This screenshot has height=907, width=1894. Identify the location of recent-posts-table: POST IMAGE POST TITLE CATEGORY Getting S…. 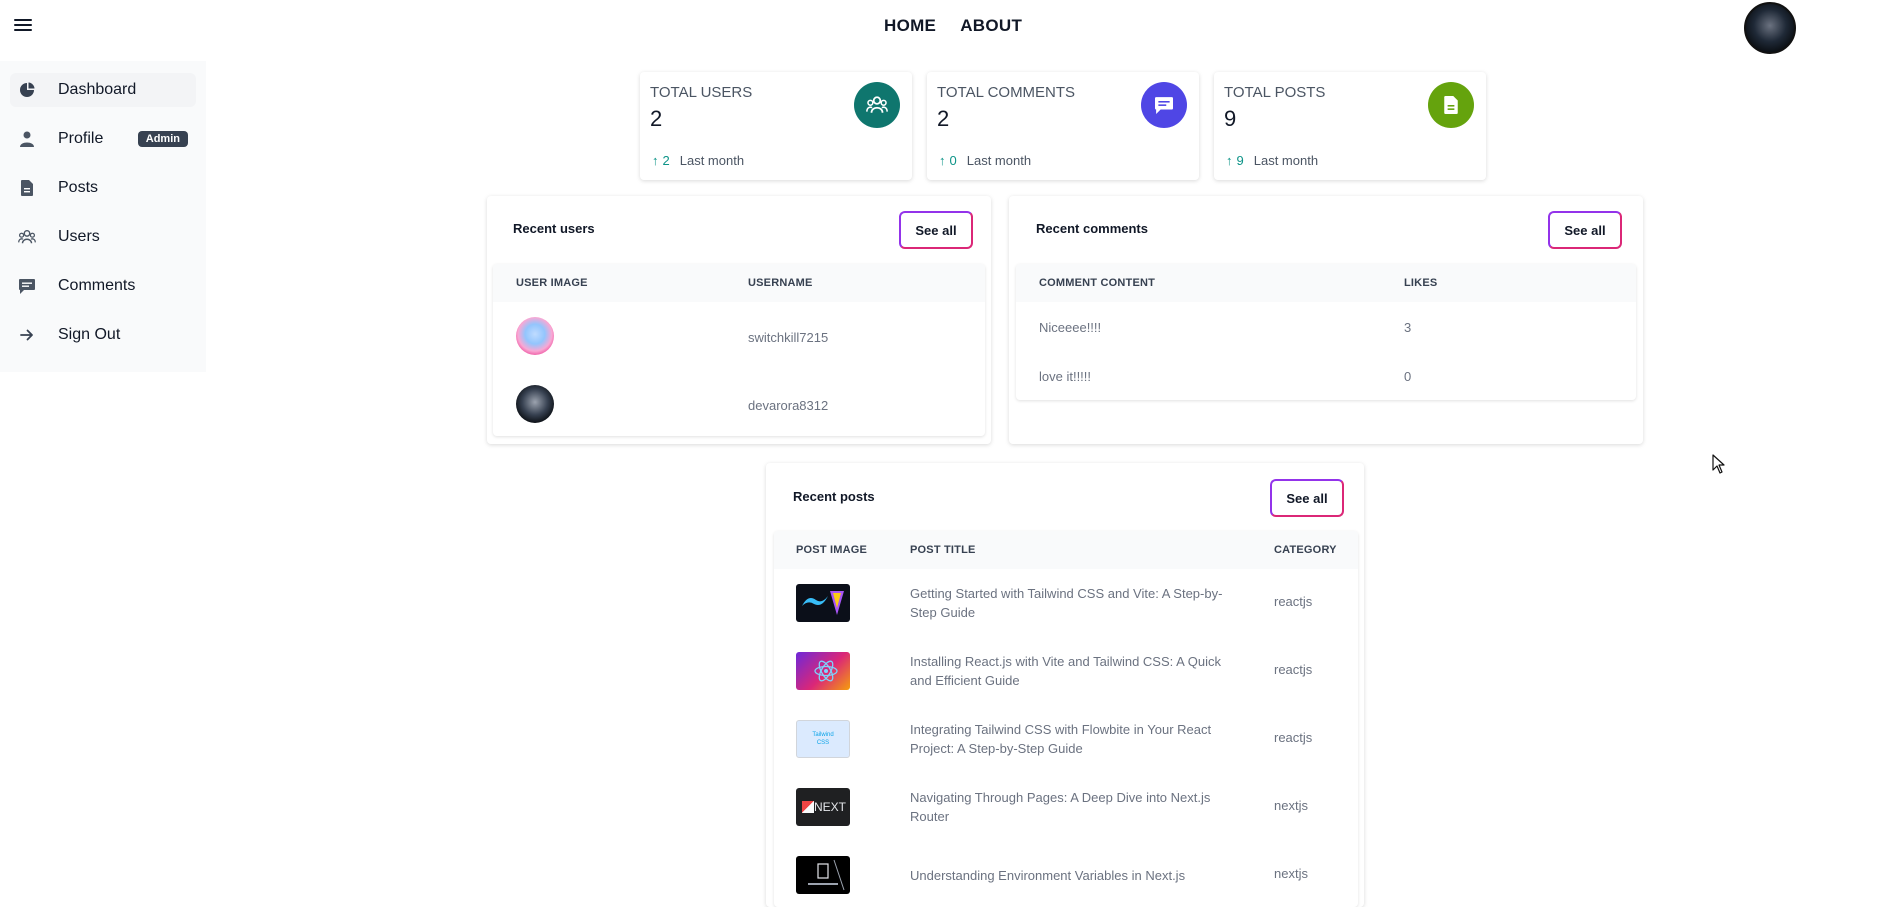
(1066, 719).